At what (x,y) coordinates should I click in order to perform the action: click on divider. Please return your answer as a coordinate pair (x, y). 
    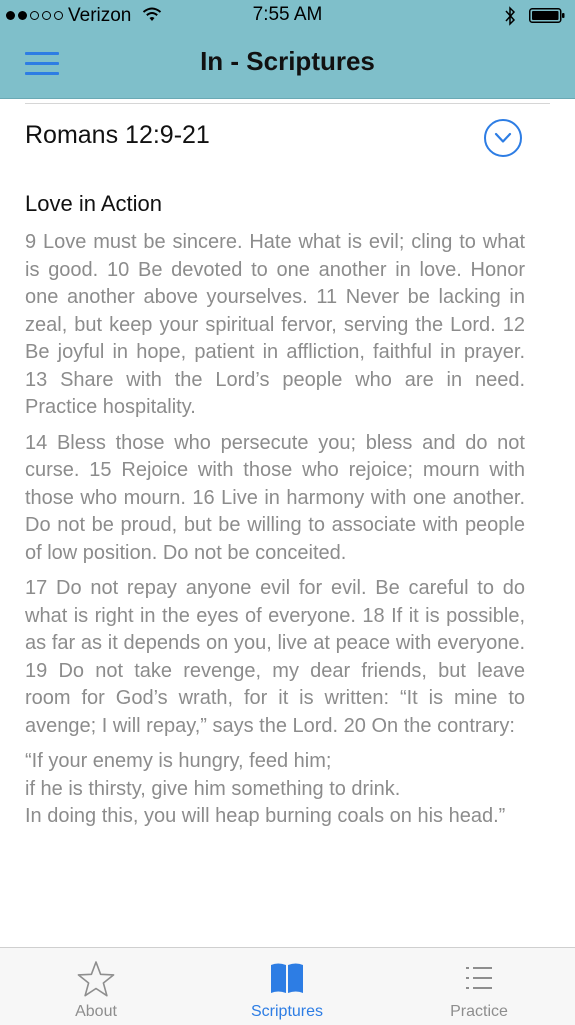
    Looking at the image, I should click on (287, 103).